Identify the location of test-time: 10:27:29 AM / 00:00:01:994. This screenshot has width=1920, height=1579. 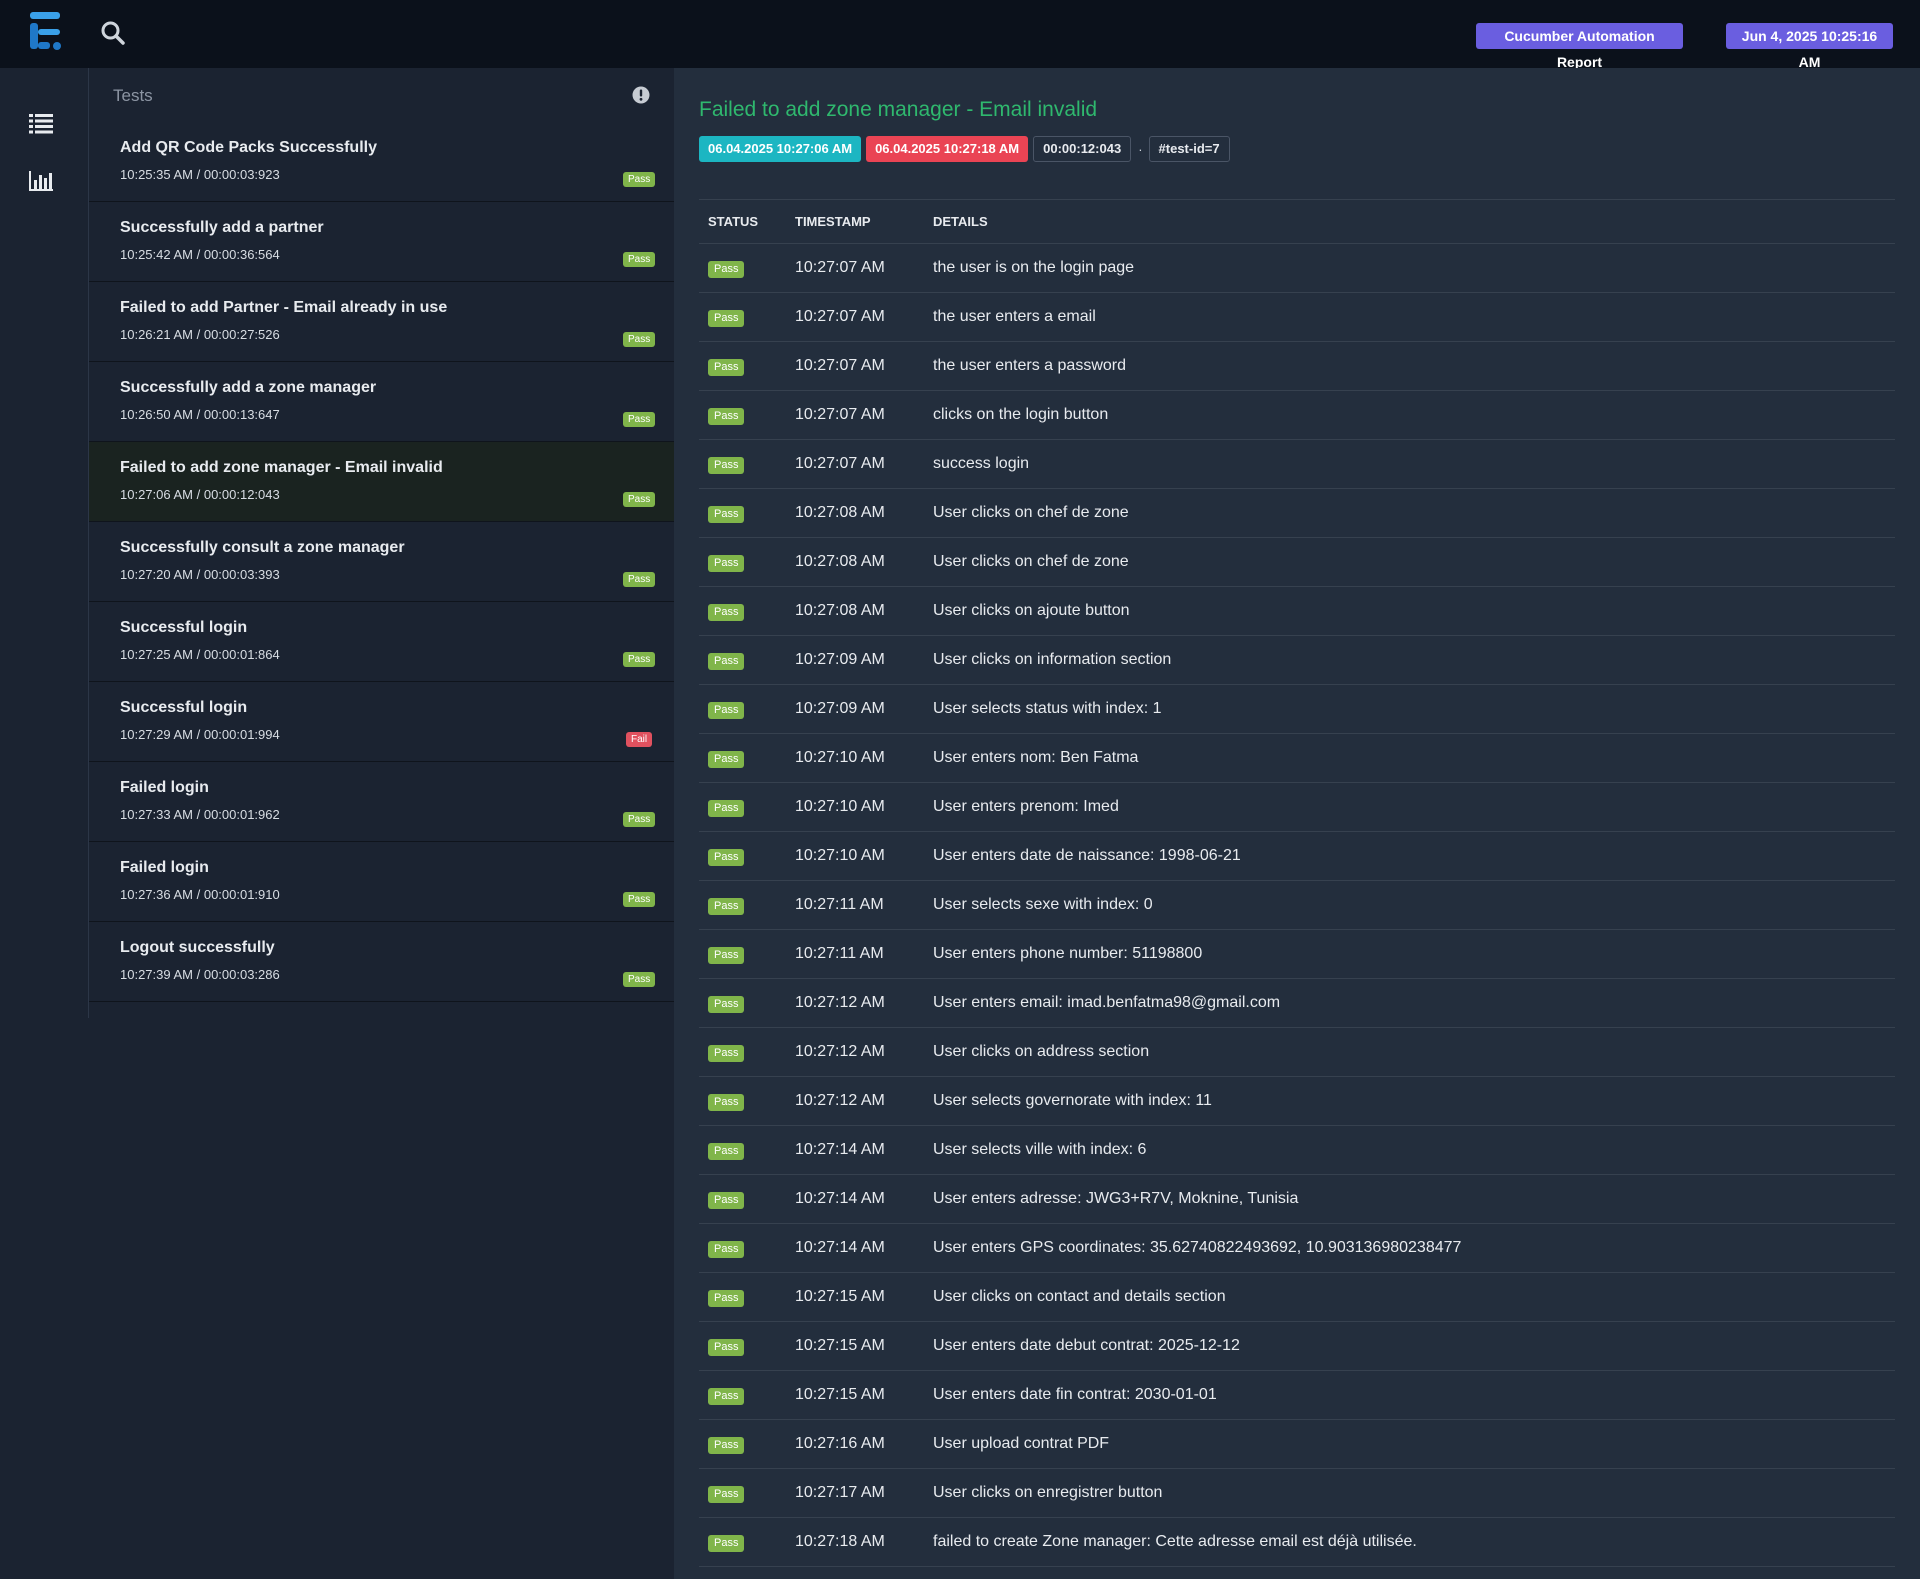
(200, 734).